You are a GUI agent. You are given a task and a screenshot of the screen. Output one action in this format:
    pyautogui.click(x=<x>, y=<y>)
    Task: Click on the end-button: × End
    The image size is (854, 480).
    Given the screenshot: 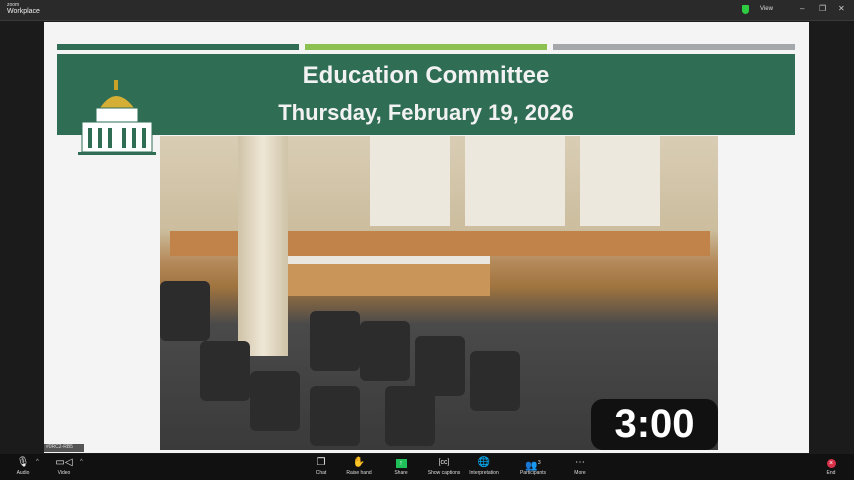 What is the action you would take?
    pyautogui.click(x=830, y=466)
    